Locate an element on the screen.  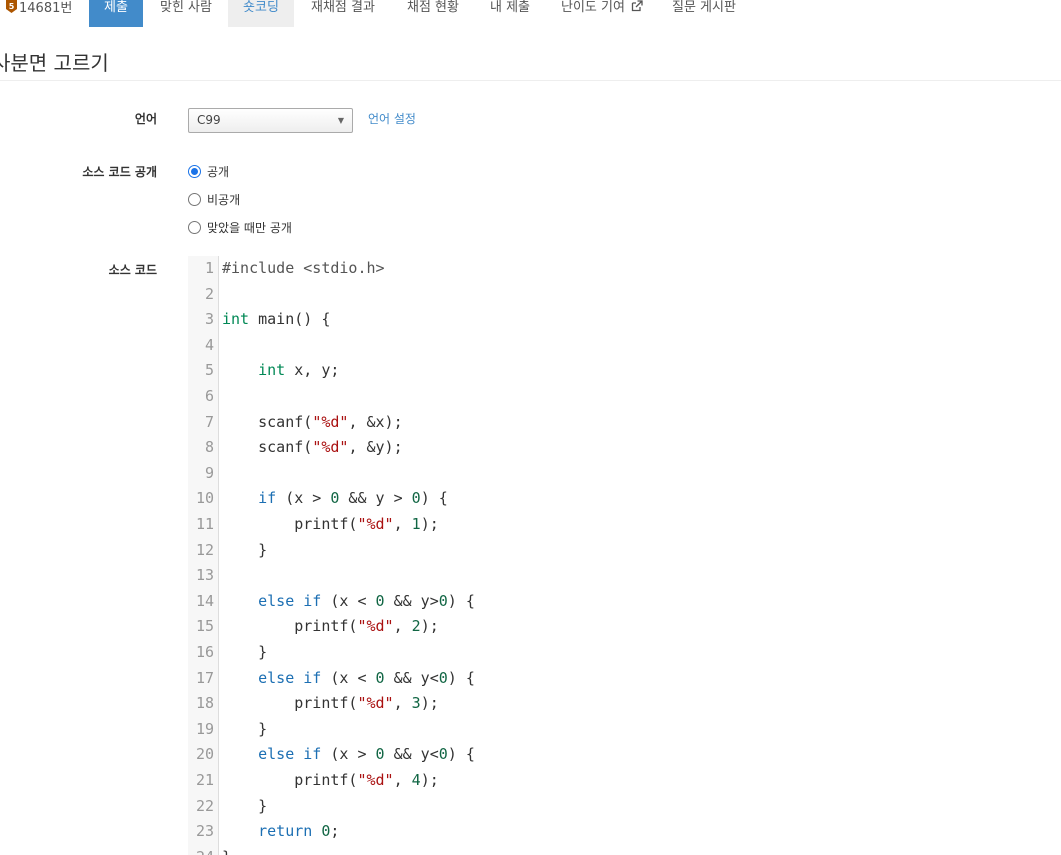
visibility-option-public: 공개 is located at coordinates (208, 171).